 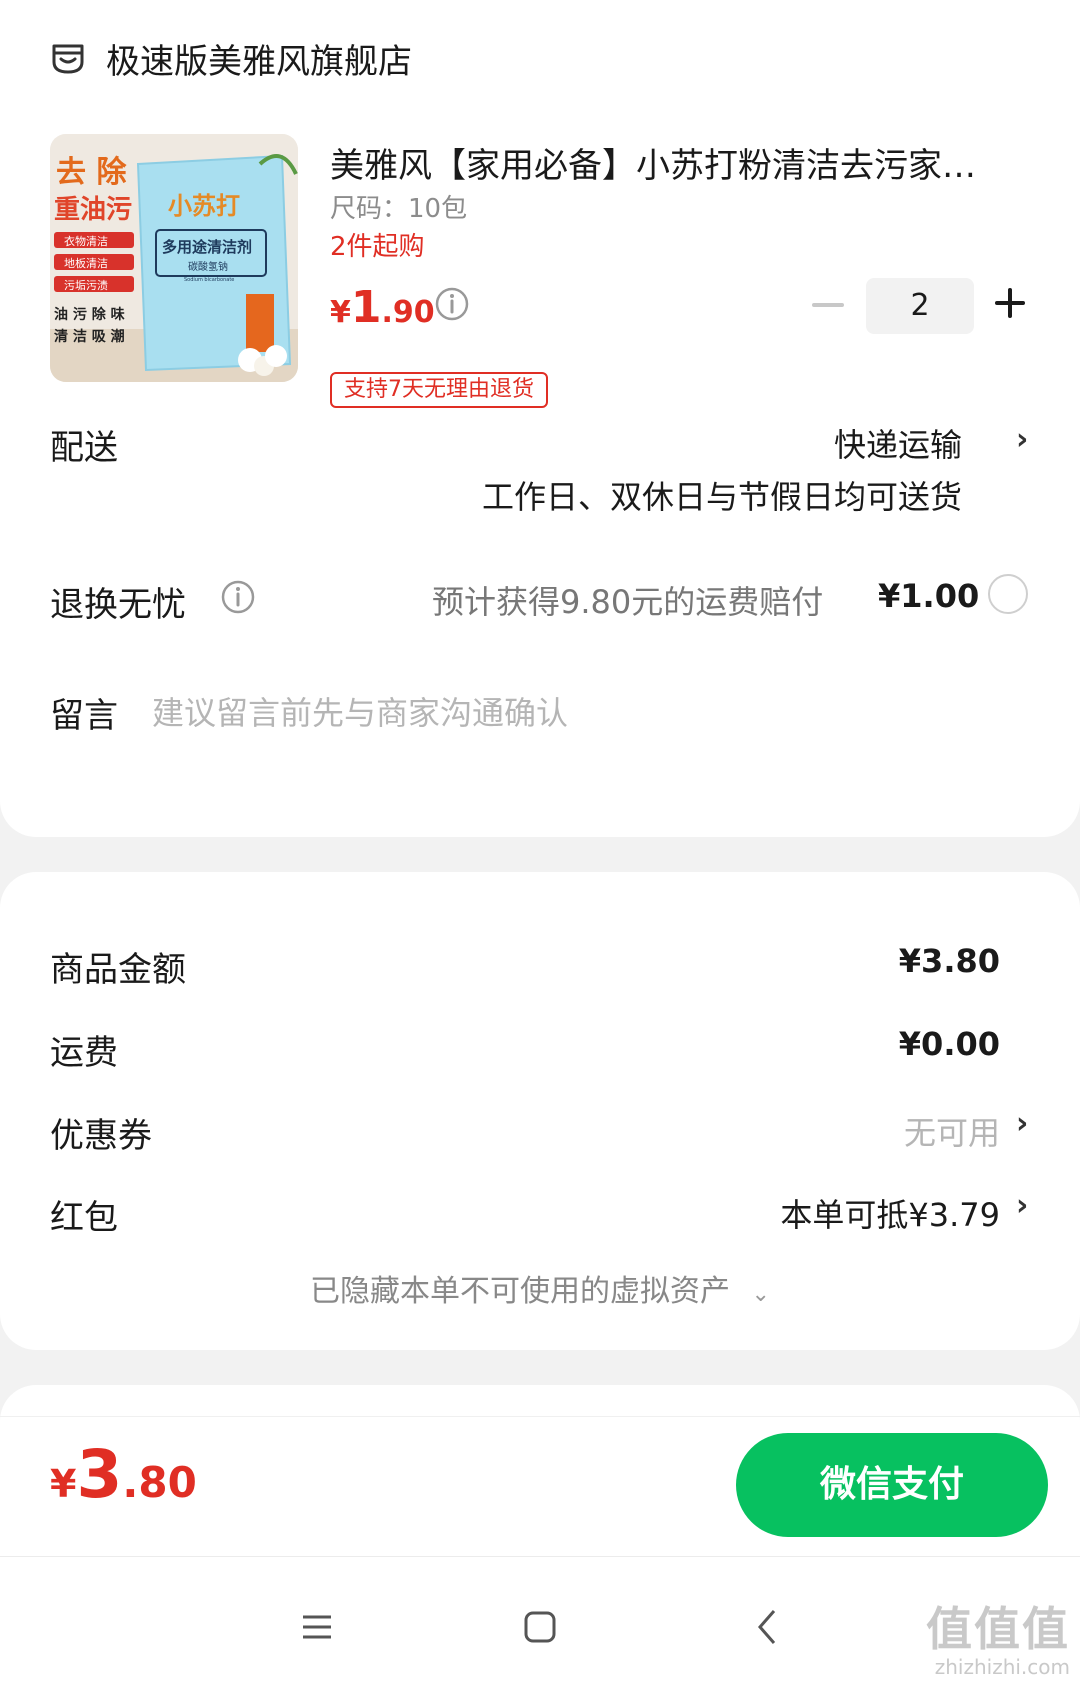 What do you see at coordinates (84, 1218) in the screenshot?
I see `redpacket-label: 红包` at bounding box center [84, 1218].